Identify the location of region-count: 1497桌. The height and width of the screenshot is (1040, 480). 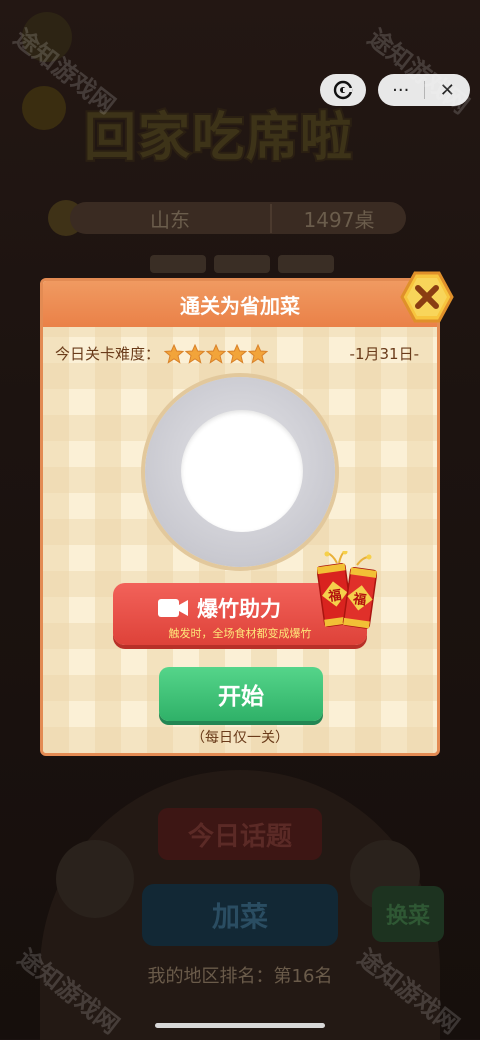
(338, 218).